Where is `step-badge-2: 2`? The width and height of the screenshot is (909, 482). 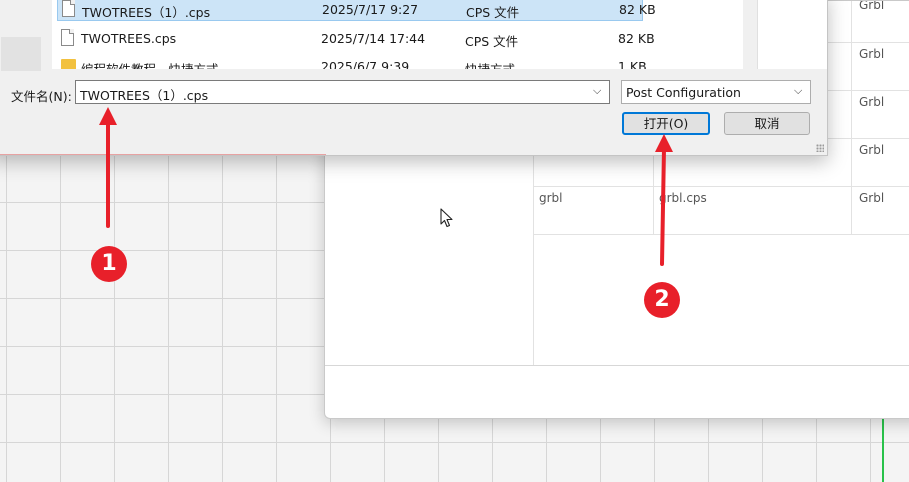 step-badge-2: 2 is located at coordinates (662, 300).